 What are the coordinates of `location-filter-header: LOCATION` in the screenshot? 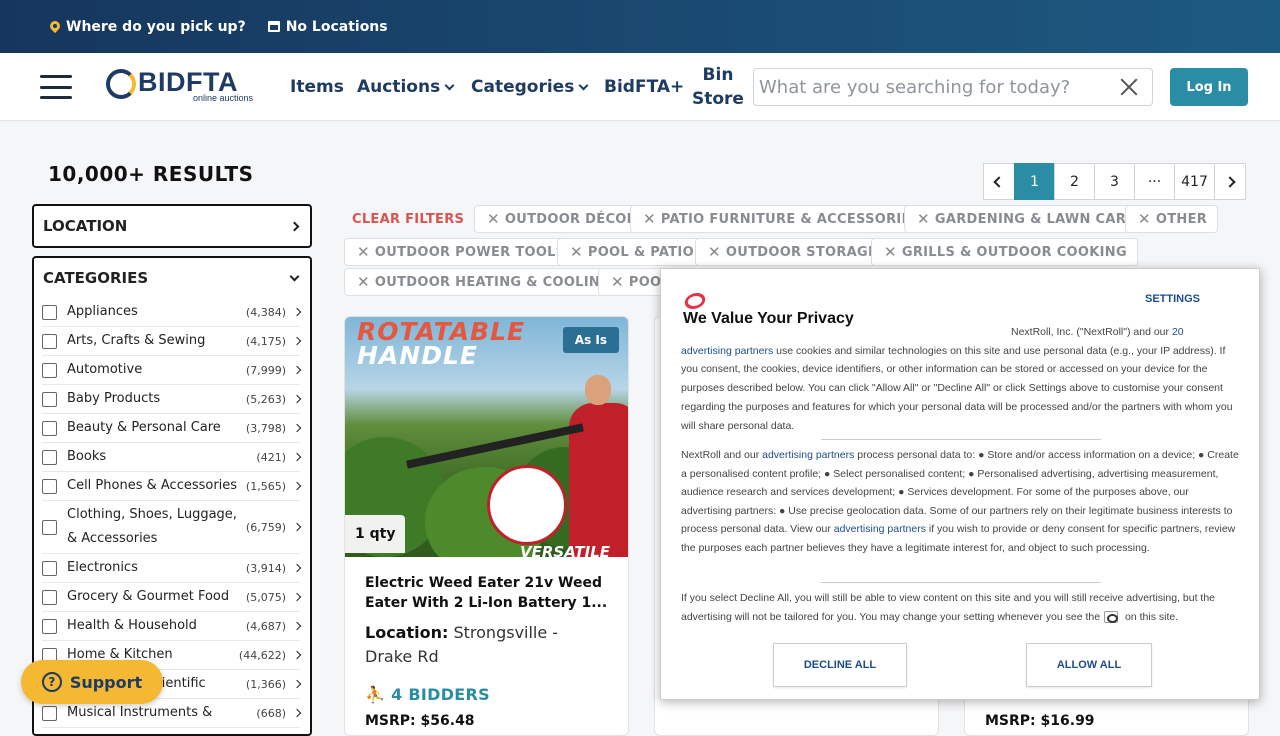 It's located at (172, 226).